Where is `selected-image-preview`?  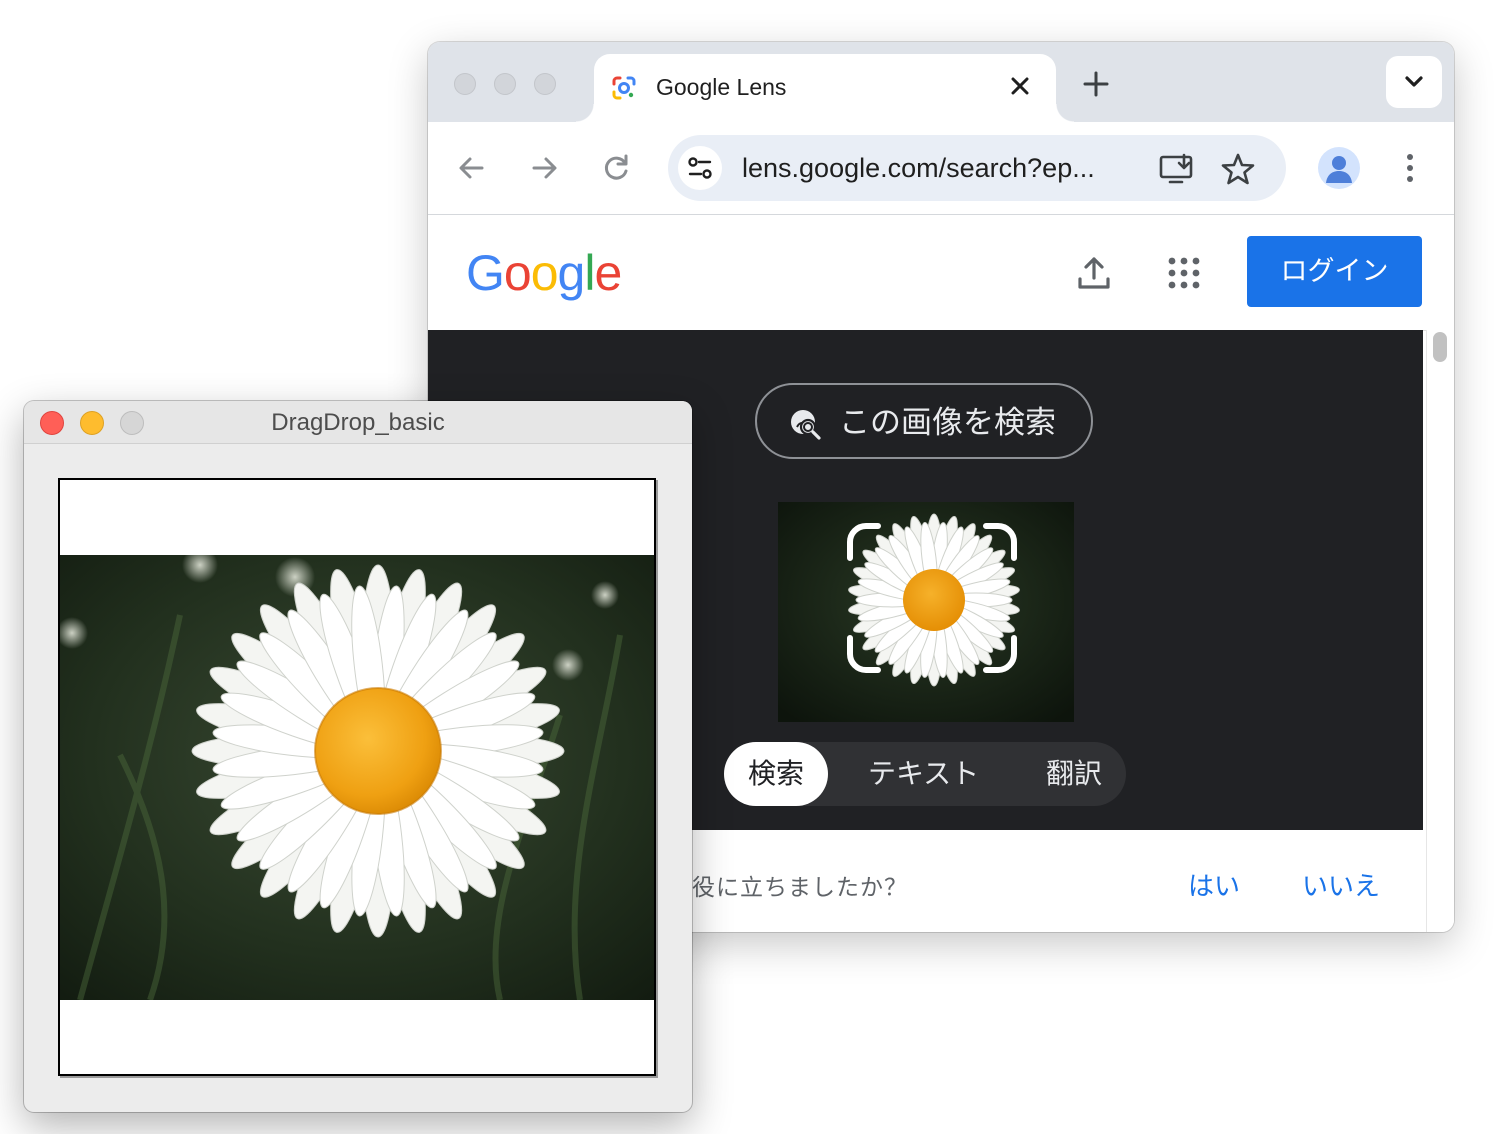 selected-image-preview is located at coordinates (926, 612).